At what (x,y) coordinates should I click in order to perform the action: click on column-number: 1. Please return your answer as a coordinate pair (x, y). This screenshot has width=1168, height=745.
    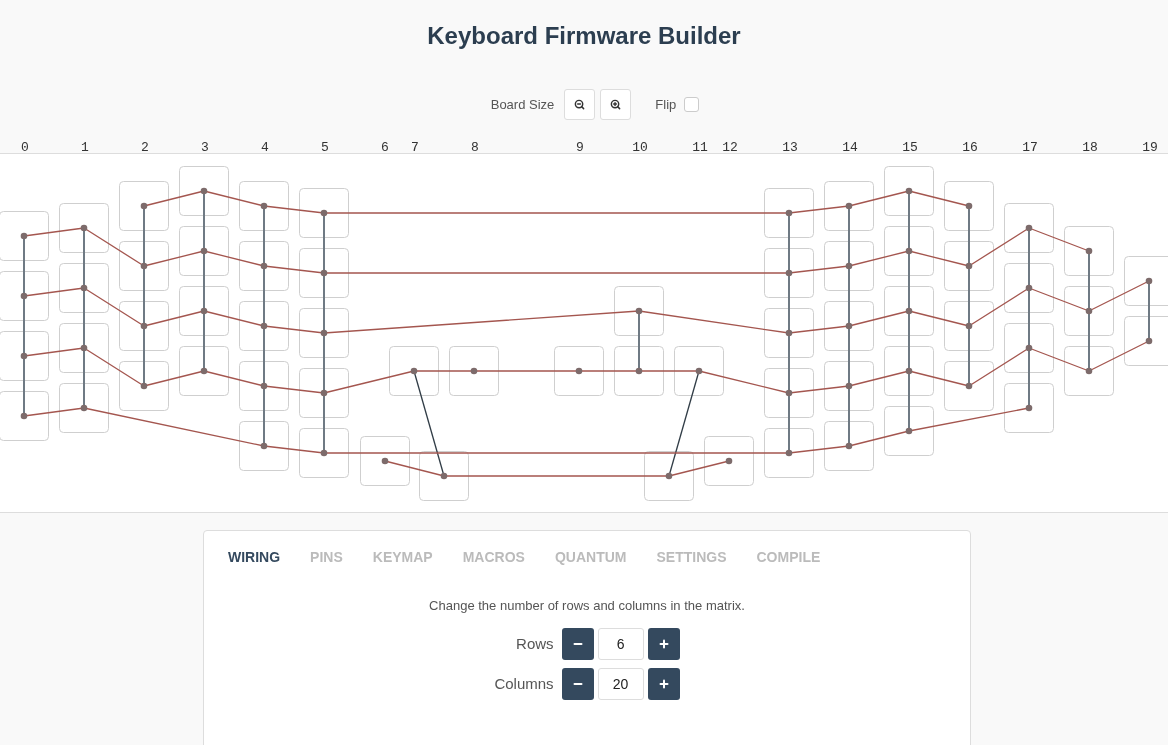
    Looking at the image, I should click on (85, 148).